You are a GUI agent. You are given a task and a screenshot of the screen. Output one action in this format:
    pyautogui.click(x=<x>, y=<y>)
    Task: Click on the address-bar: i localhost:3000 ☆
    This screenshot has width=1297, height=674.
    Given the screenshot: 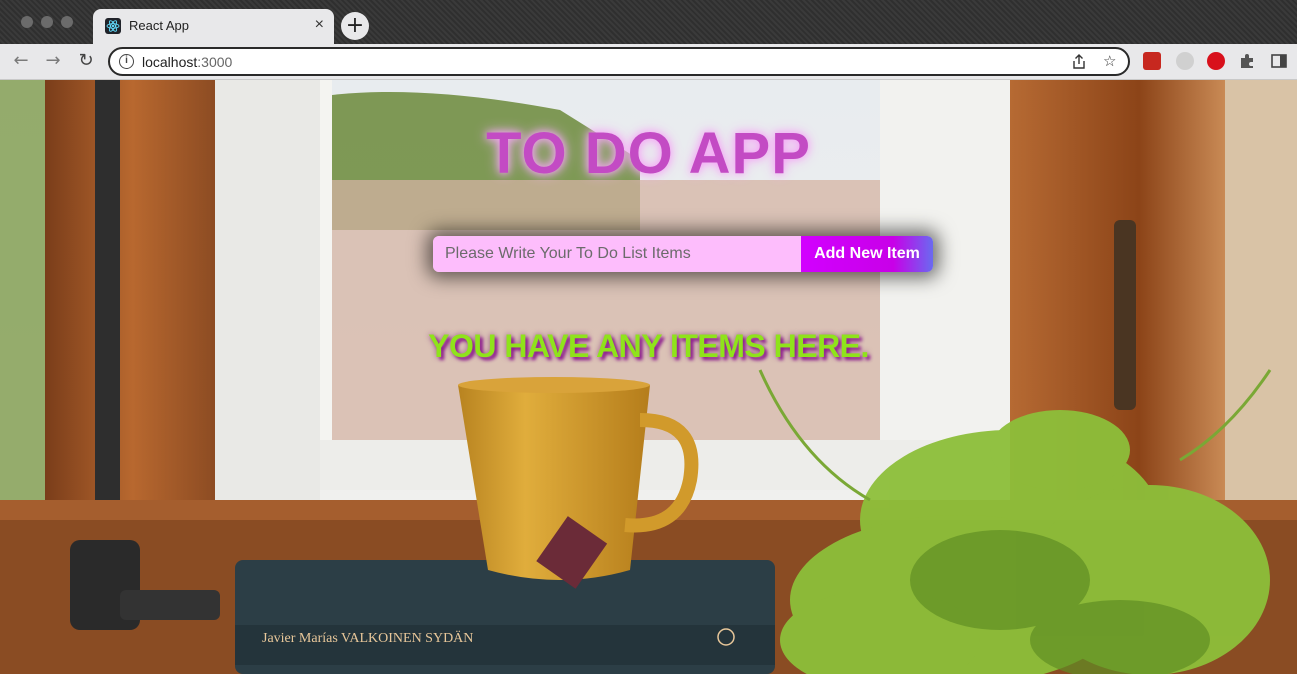 What is the action you would take?
    pyautogui.click(x=619, y=61)
    